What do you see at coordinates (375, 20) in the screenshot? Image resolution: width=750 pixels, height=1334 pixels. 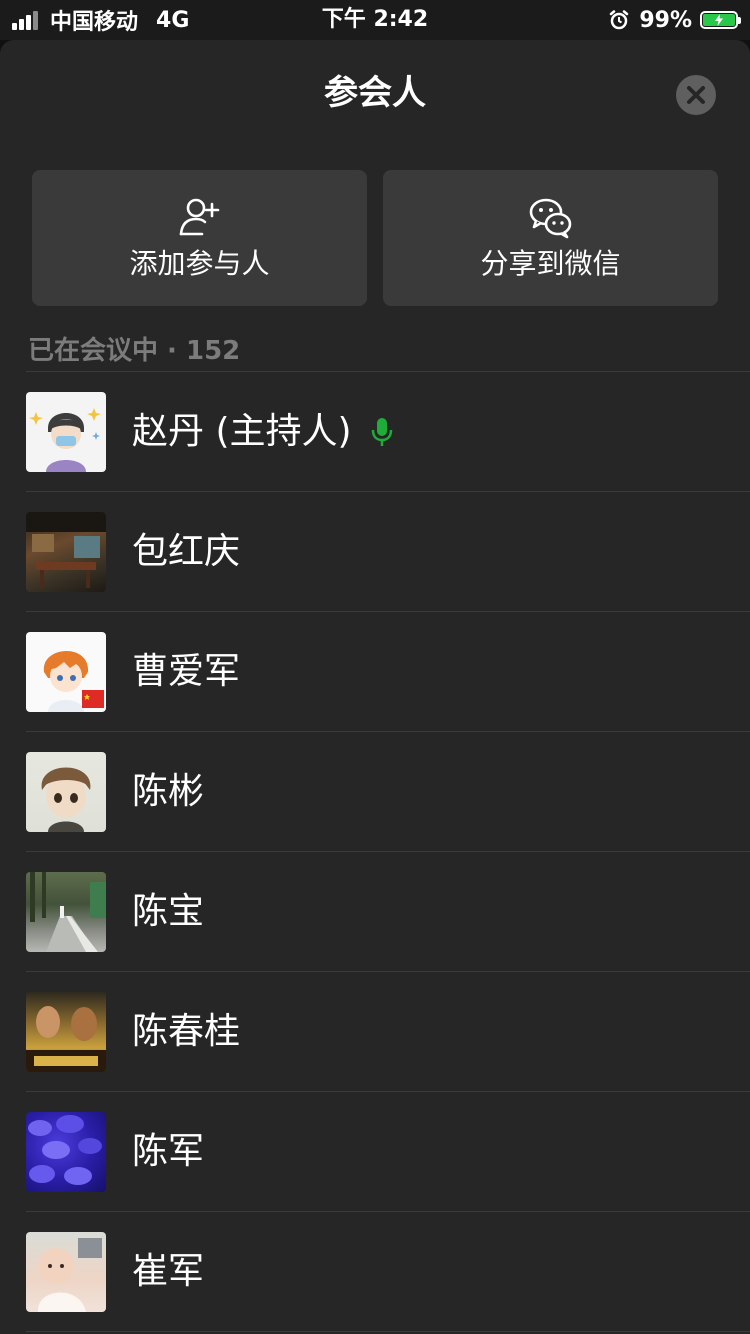 I see `status-bar: 中国移动 4G 下午 2:42 99%` at bounding box center [375, 20].